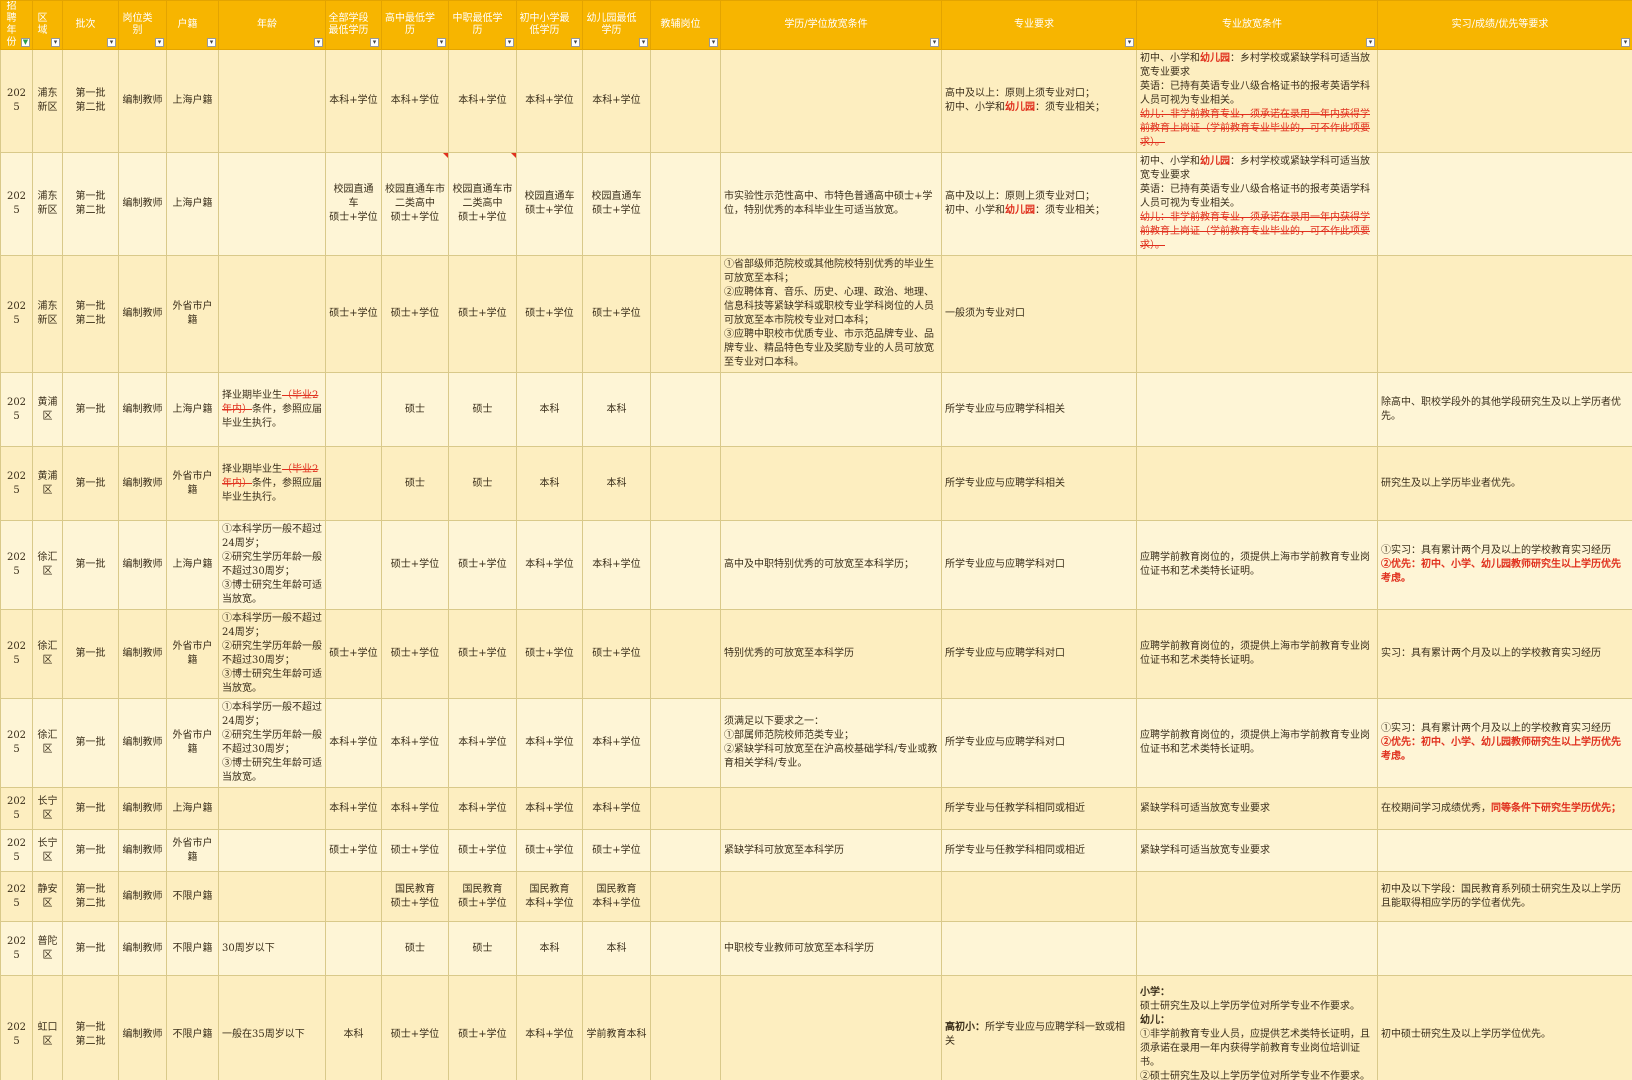  Describe the element at coordinates (415, 896) in the screenshot. I see `cell-high-min-degree: 国民教育 硕士+学位` at that location.